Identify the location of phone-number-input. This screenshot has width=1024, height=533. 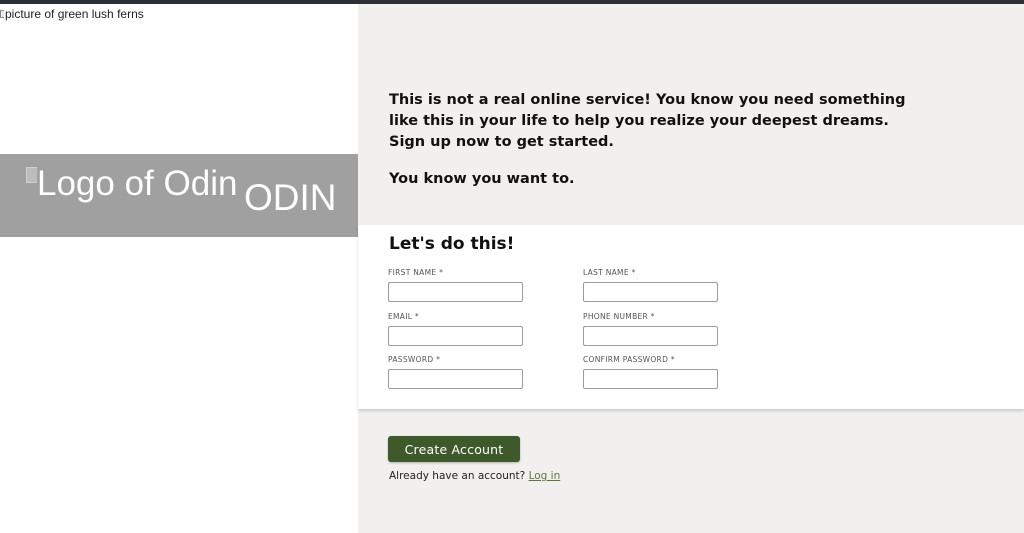
(650, 335).